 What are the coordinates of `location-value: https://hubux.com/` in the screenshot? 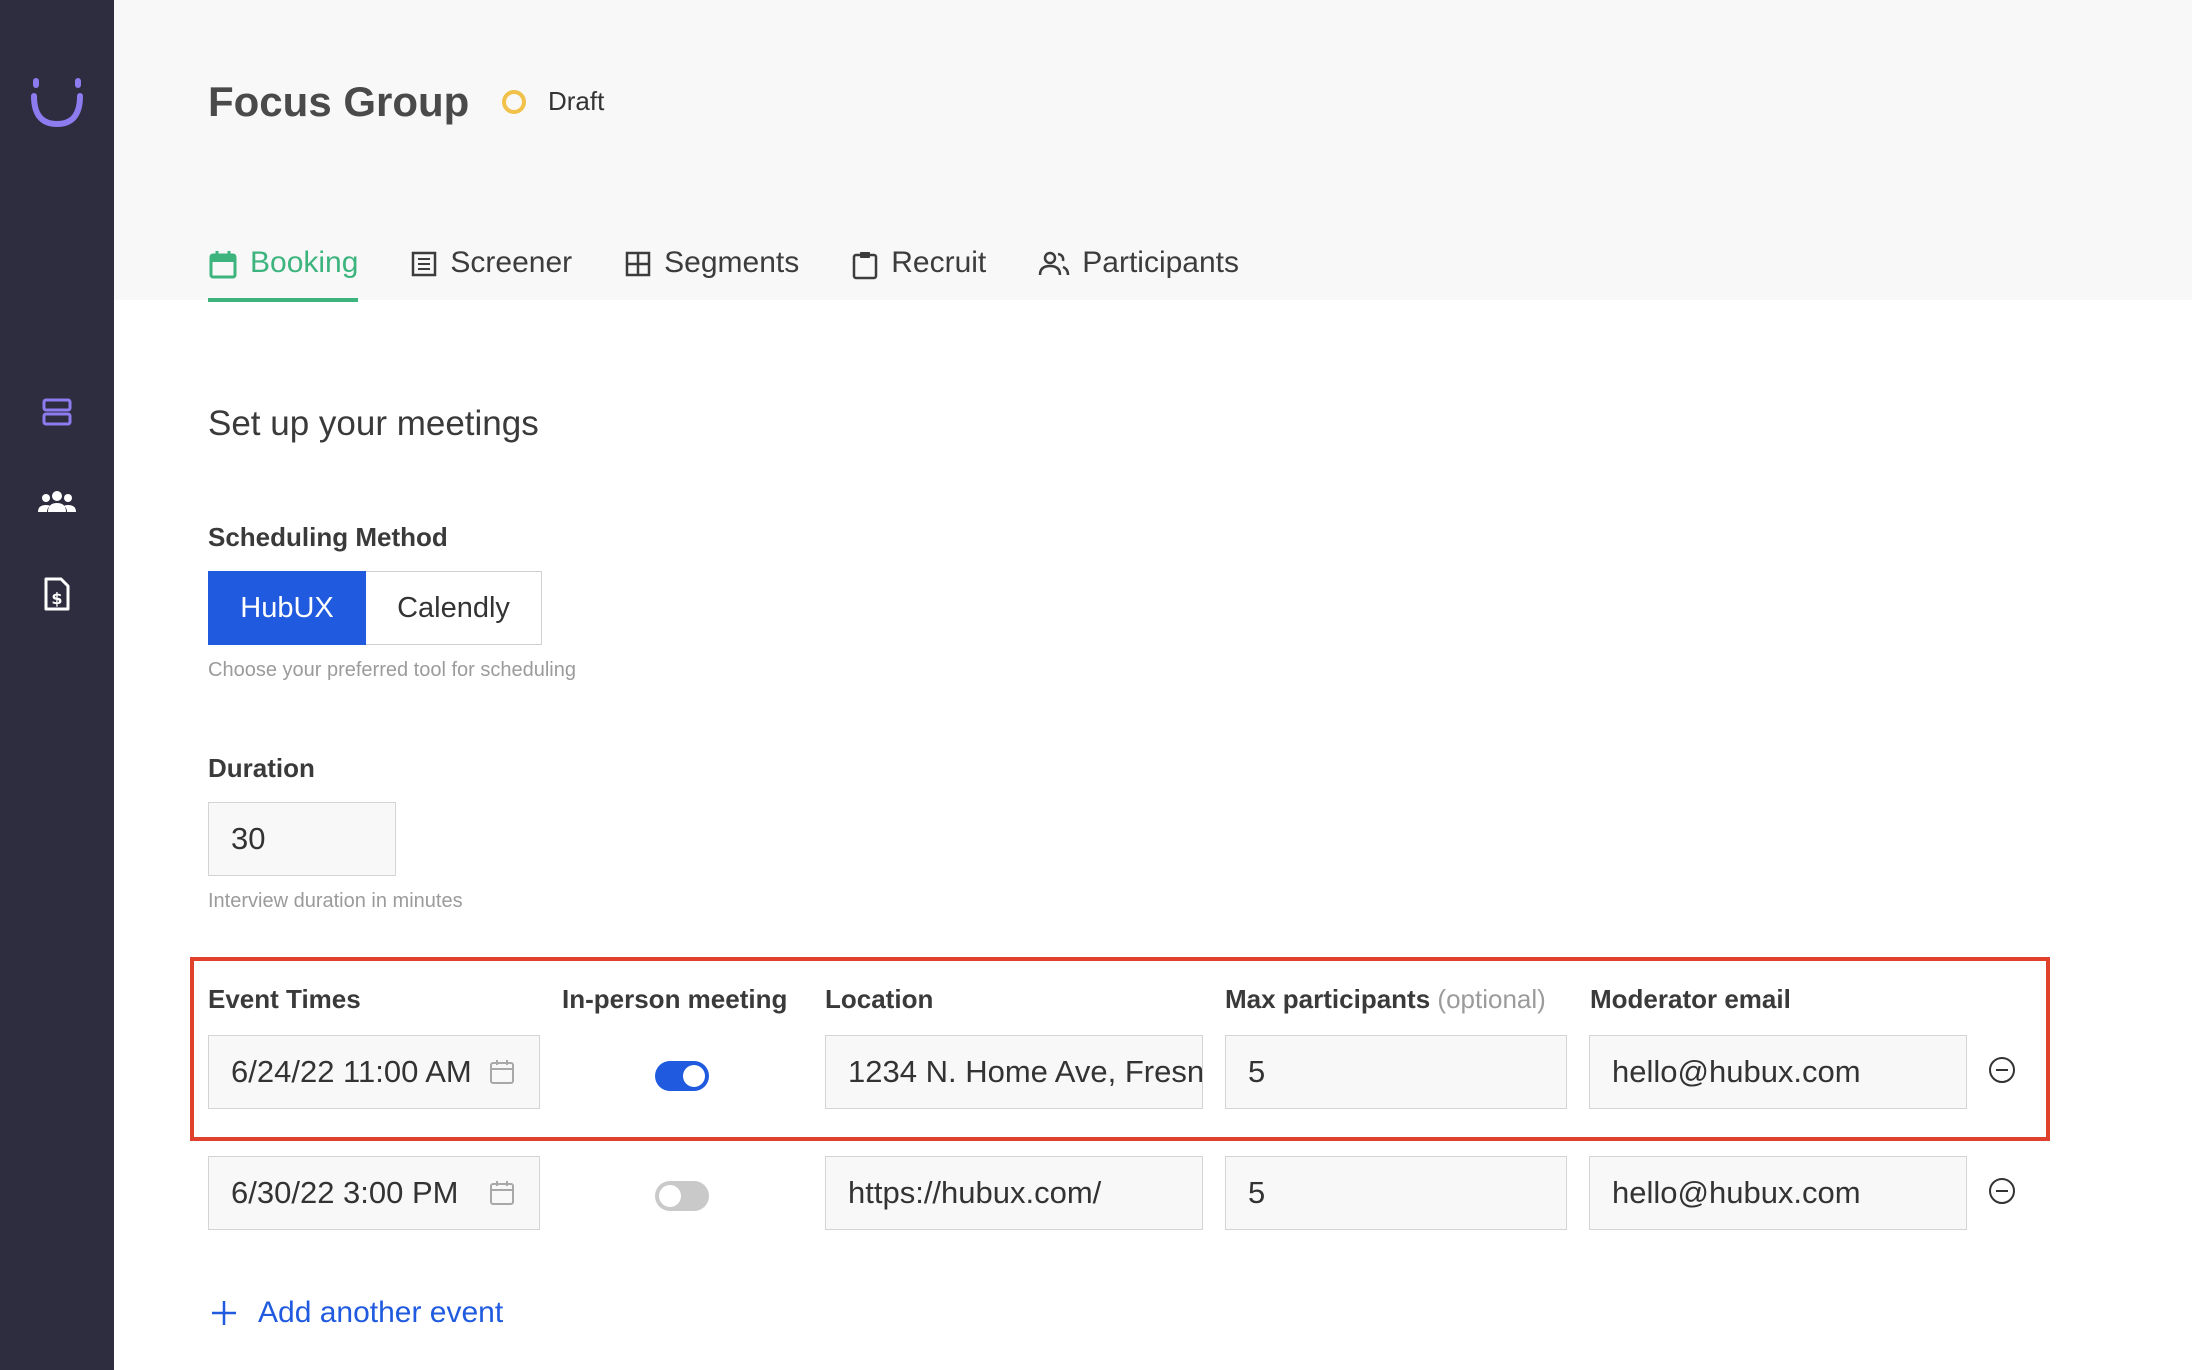 It's located at (975, 1192).